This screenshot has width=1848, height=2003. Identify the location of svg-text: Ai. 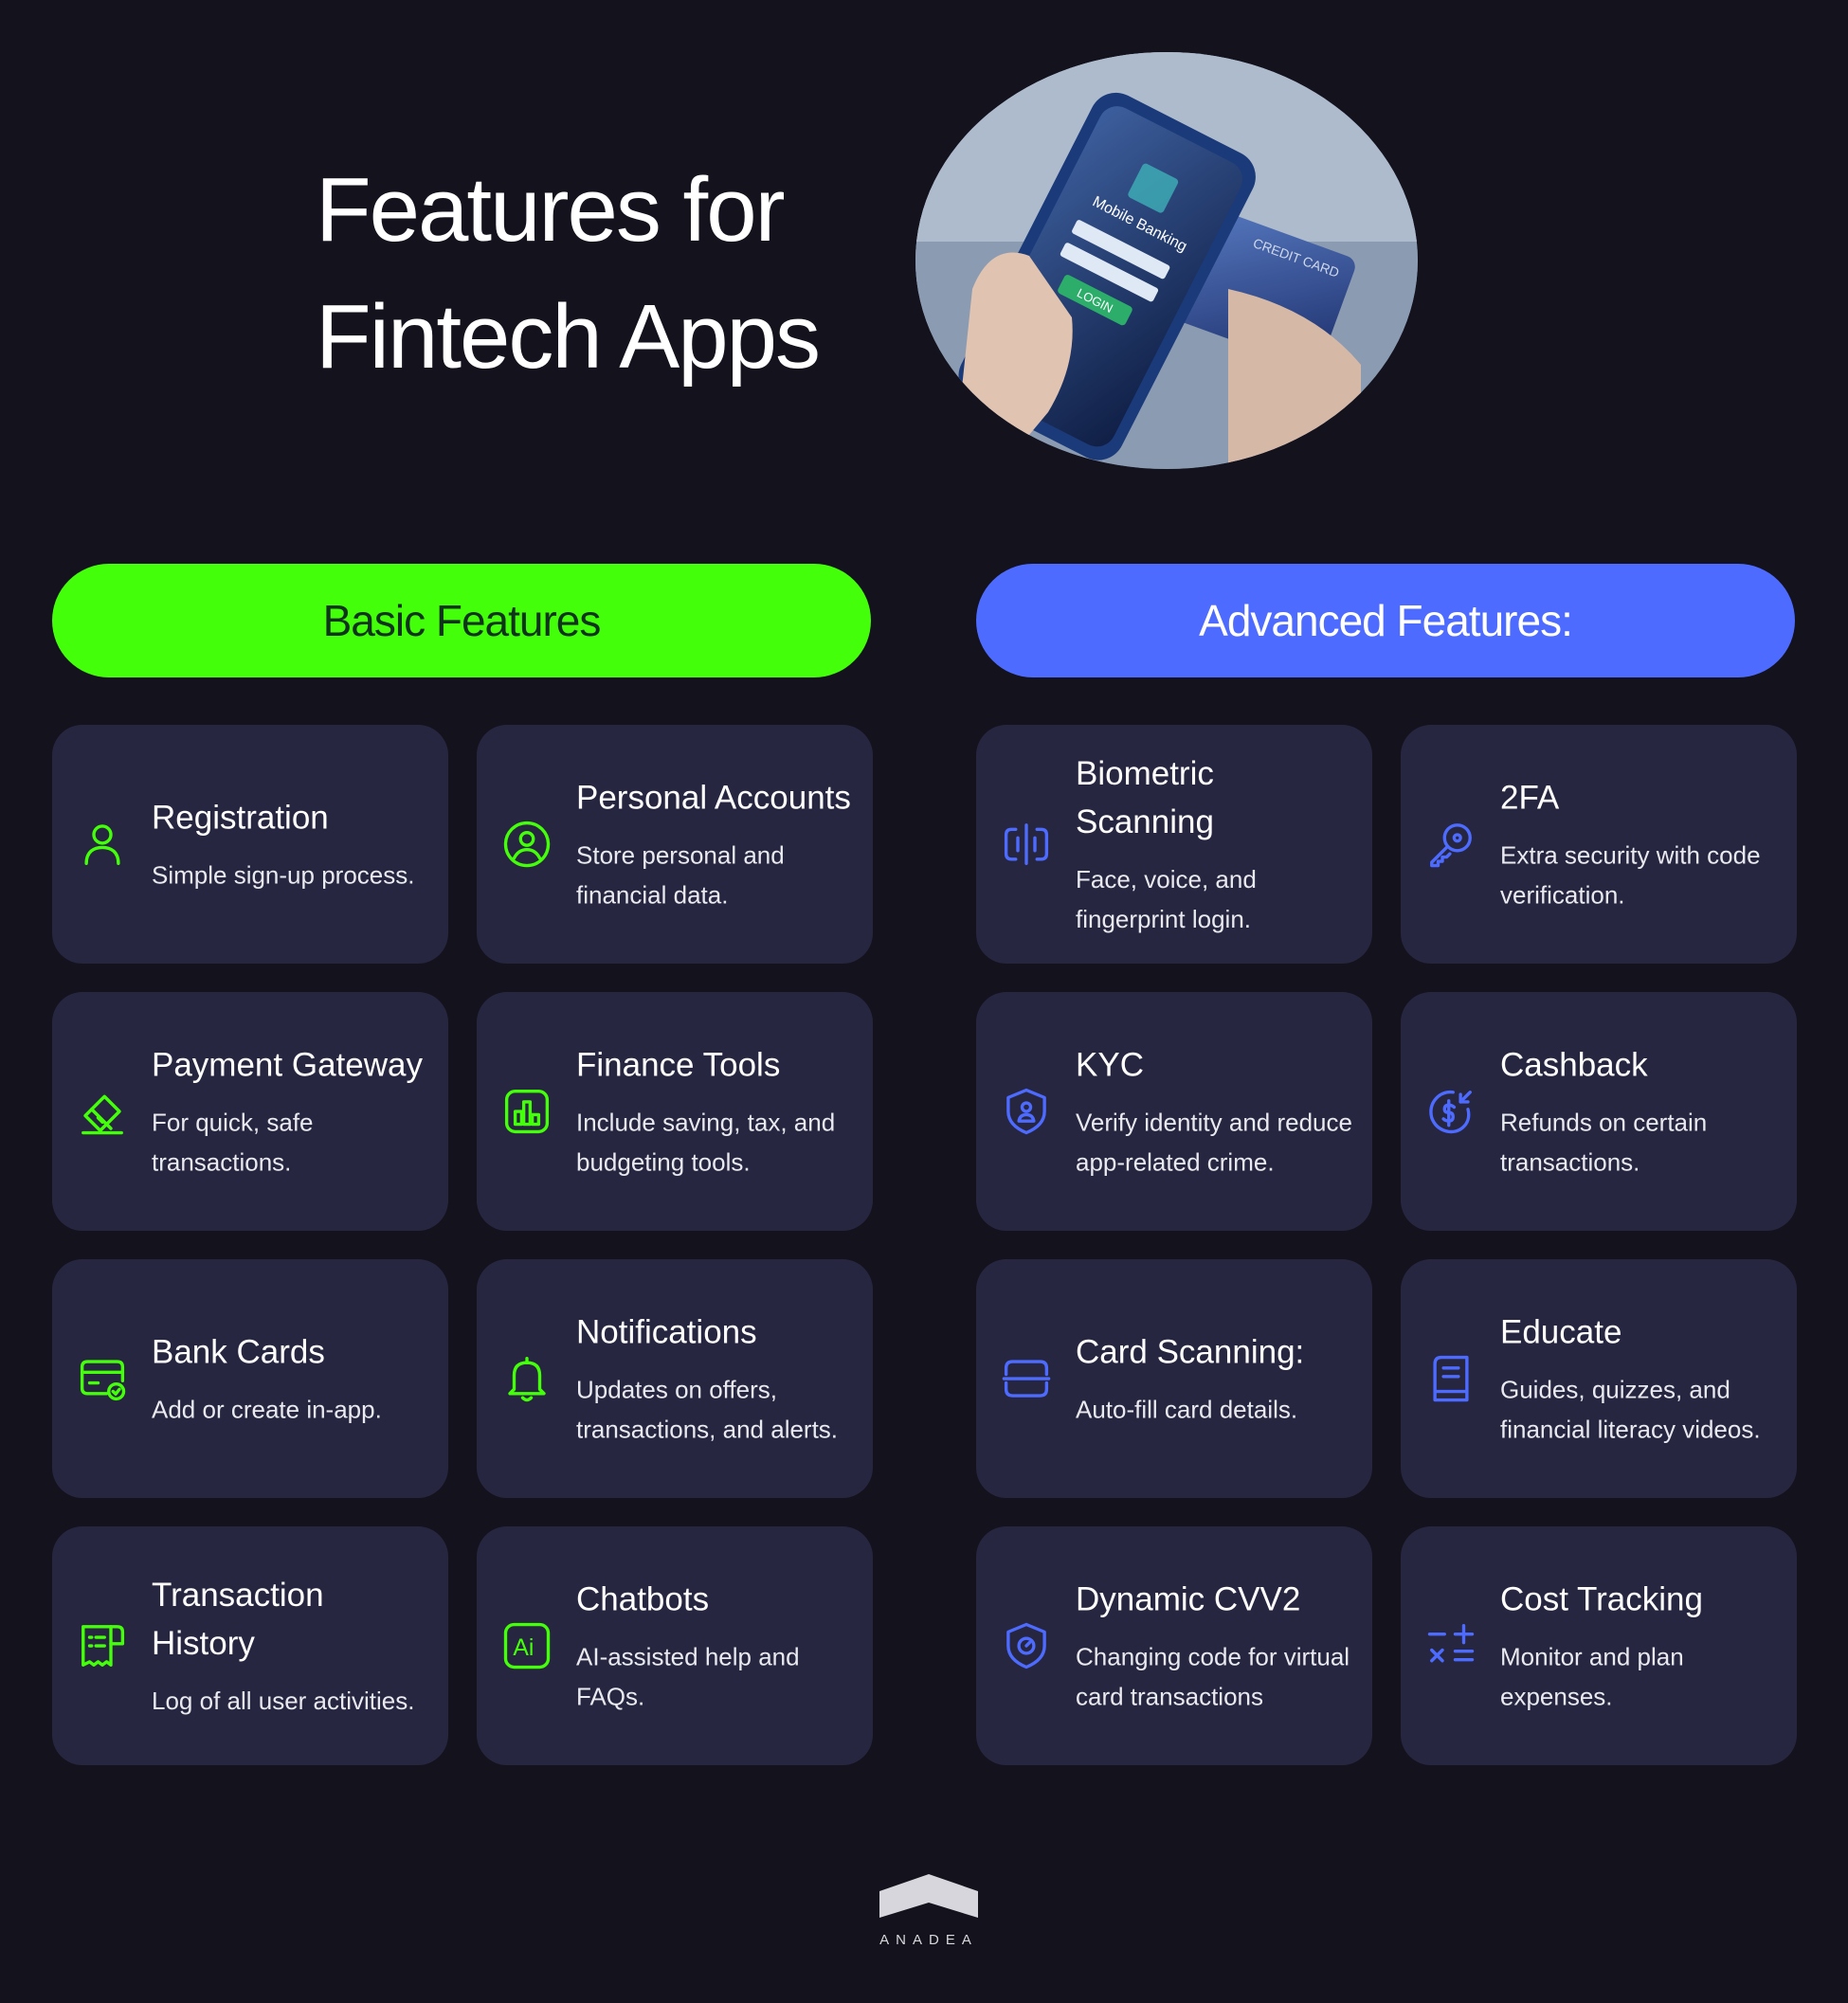
(524, 1648).